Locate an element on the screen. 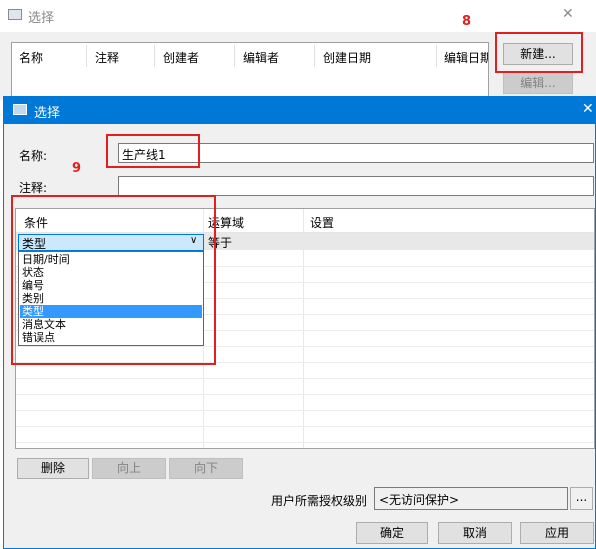 Image resolution: width=596 pixels, height=549 pixels. bg-col-edited-date: 编辑日期 is located at coordinates (466, 57).